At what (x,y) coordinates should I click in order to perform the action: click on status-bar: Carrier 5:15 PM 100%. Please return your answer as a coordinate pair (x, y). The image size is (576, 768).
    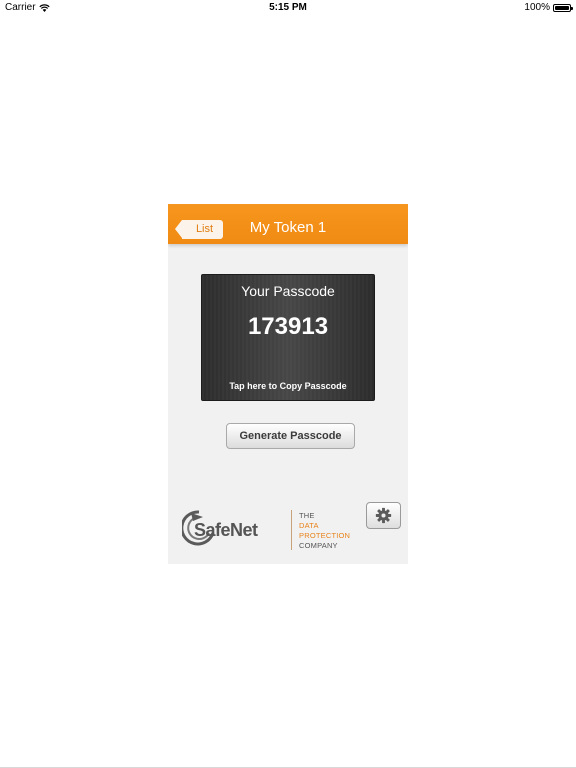
    Looking at the image, I should click on (288, 8).